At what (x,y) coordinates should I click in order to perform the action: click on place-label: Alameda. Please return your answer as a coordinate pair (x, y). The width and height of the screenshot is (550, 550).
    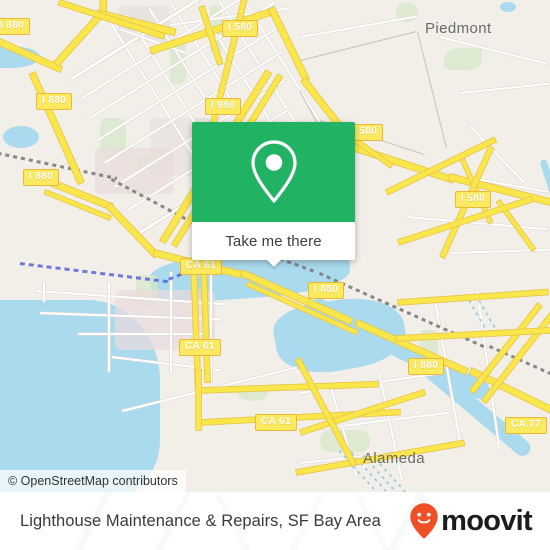
    Looking at the image, I should click on (394, 458).